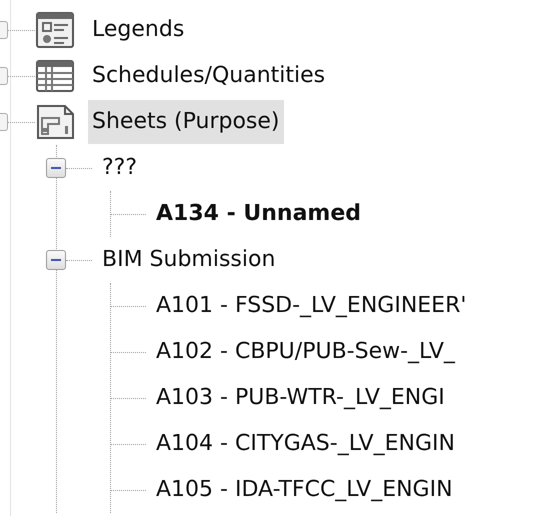 This screenshot has height=516, width=542. What do you see at coordinates (300, 398) in the screenshot?
I see `tree-item: A103 - PUB-WTR-_LV_ENGI` at bounding box center [300, 398].